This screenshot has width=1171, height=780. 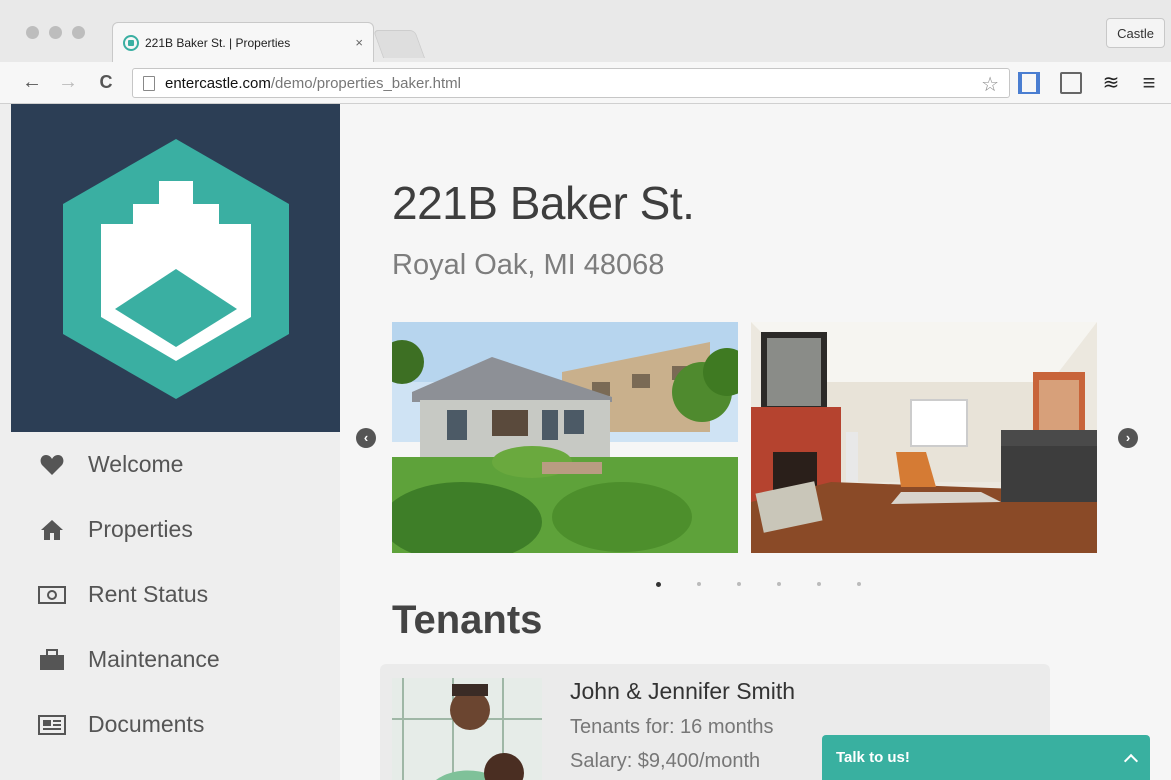 What do you see at coordinates (1149, 83) in the screenshot?
I see `browser-menu-icon: ≡` at bounding box center [1149, 83].